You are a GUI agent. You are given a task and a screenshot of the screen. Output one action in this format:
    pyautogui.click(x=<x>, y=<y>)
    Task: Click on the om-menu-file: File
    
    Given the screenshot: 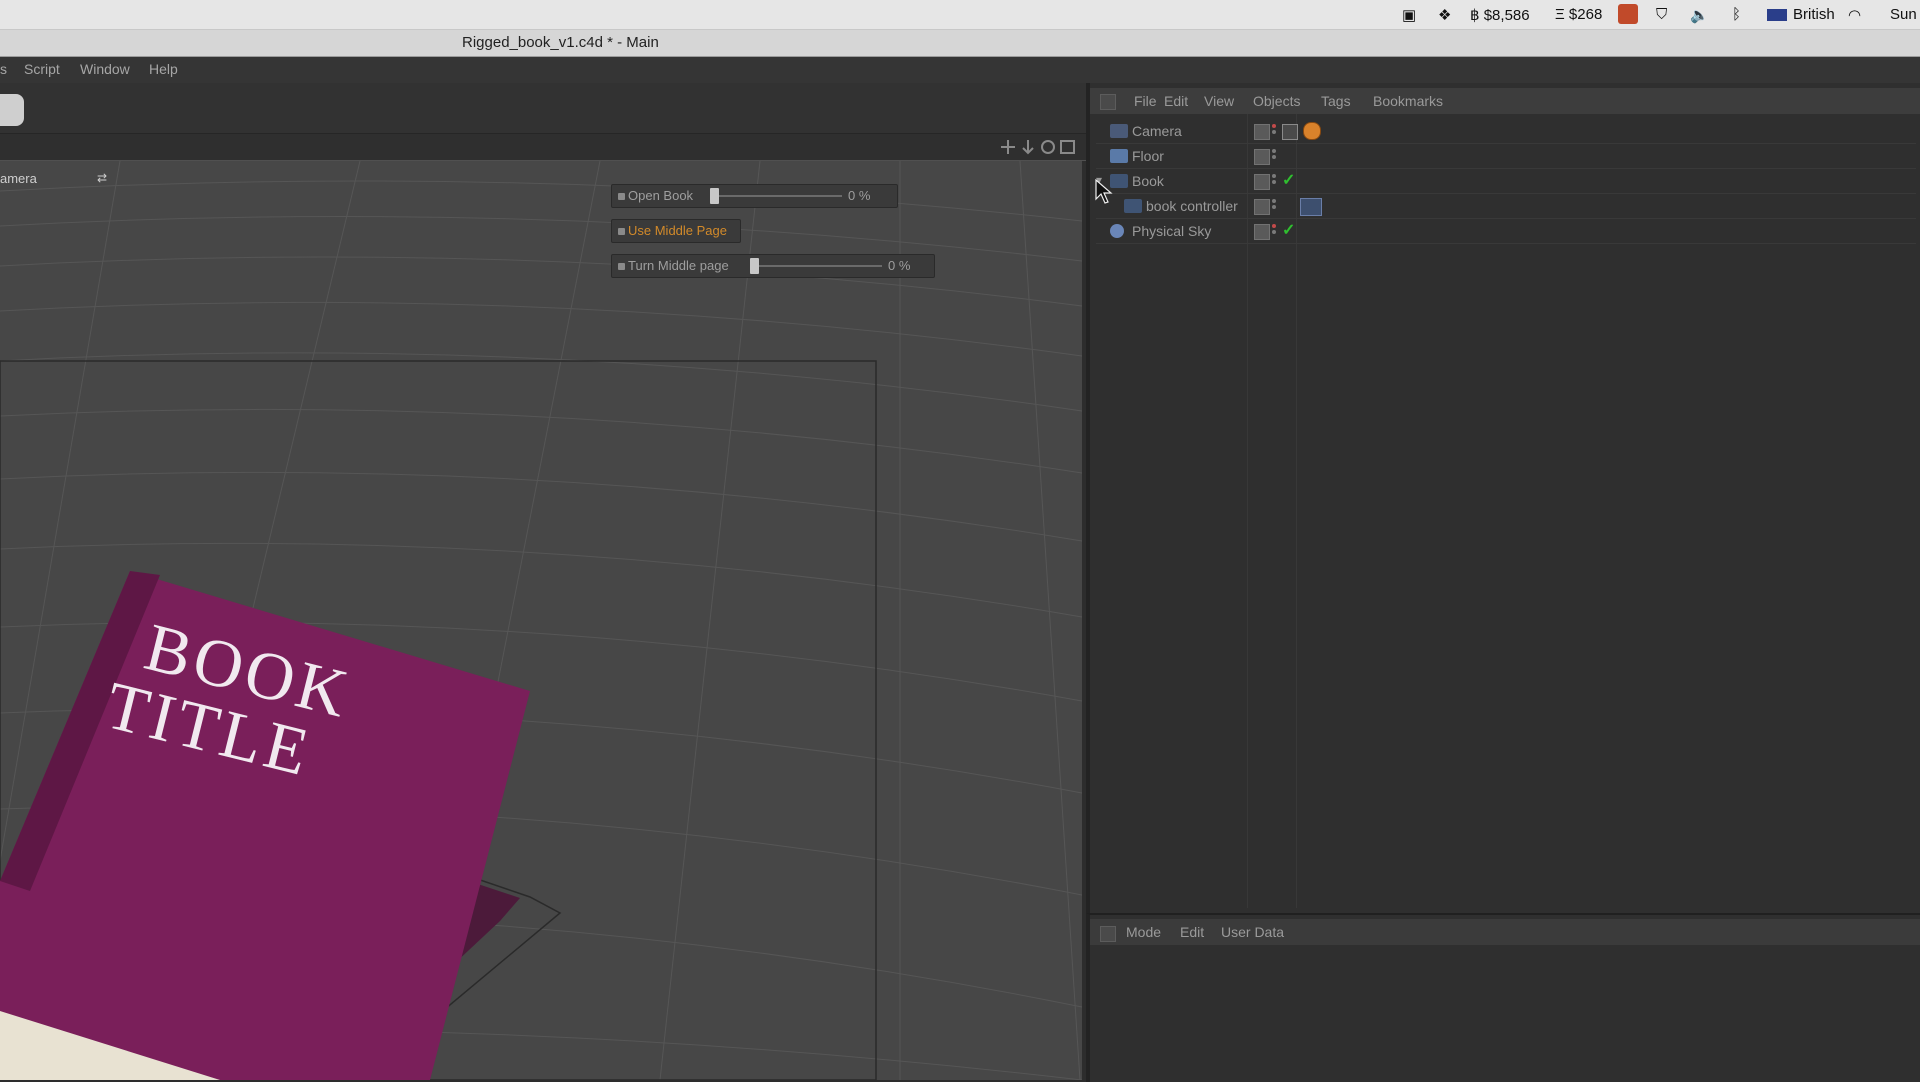 What is the action you would take?
    pyautogui.click(x=1145, y=101)
    